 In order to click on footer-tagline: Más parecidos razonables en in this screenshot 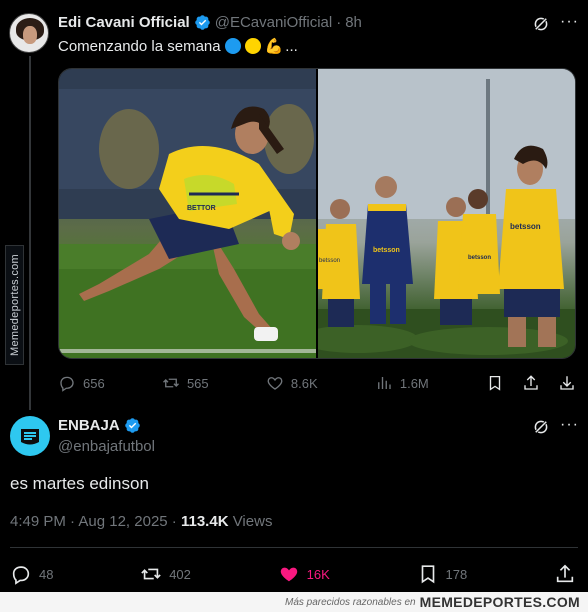, I will do `click(350, 602)`.